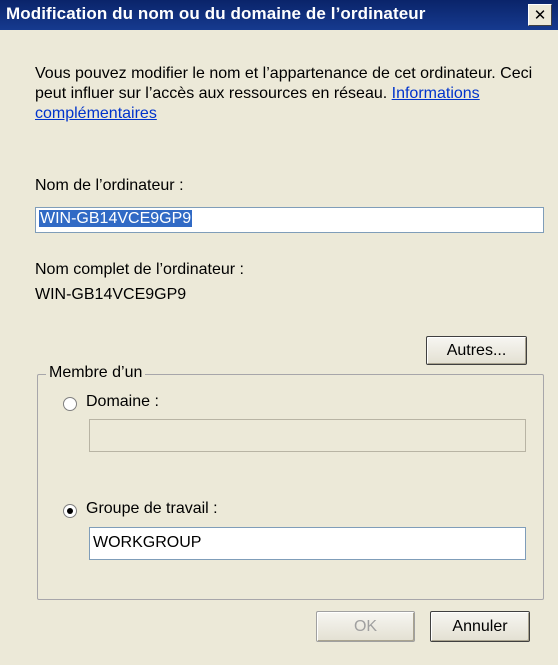  What do you see at coordinates (365, 626) in the screenshot?
I see `ok-button: OK` at bounding box center [365, 626].